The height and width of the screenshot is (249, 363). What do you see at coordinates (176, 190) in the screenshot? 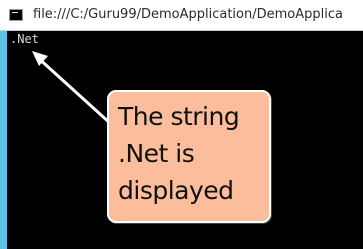
I see `annotation-line-3: displayed` at bounding box center [176, 190].